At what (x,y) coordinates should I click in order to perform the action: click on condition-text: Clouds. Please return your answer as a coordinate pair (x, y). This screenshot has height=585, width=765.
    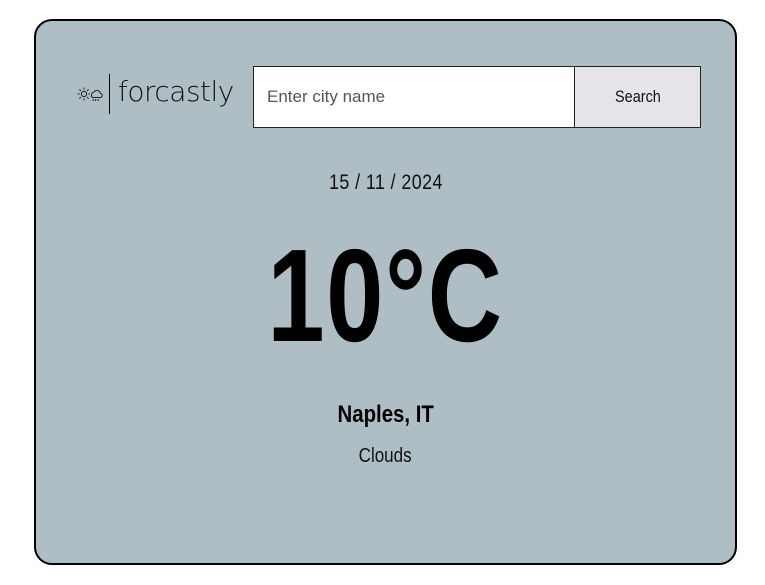
    Looking at the image, I should click on (385, 456).